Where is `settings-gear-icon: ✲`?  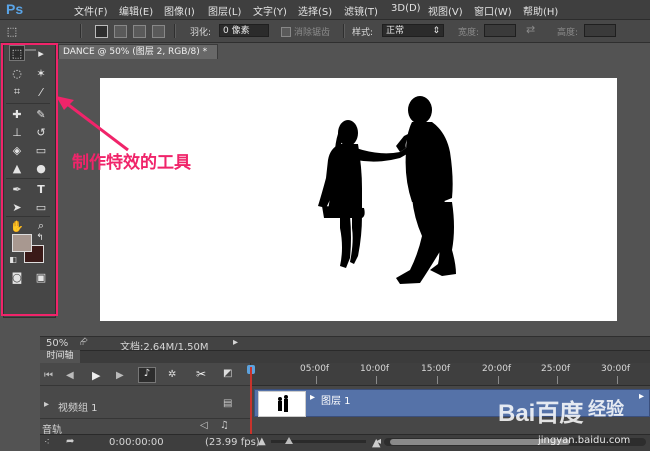 settings-gear-icon: ✲ is located at coordinates (172, 374).